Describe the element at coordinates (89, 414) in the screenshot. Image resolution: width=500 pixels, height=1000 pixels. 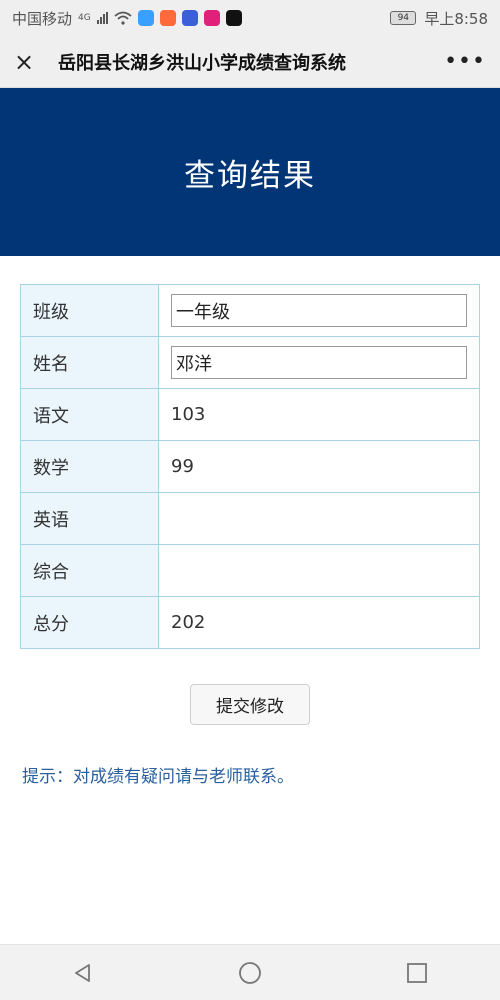
I see `row-label-chinese: 语文` at that location.